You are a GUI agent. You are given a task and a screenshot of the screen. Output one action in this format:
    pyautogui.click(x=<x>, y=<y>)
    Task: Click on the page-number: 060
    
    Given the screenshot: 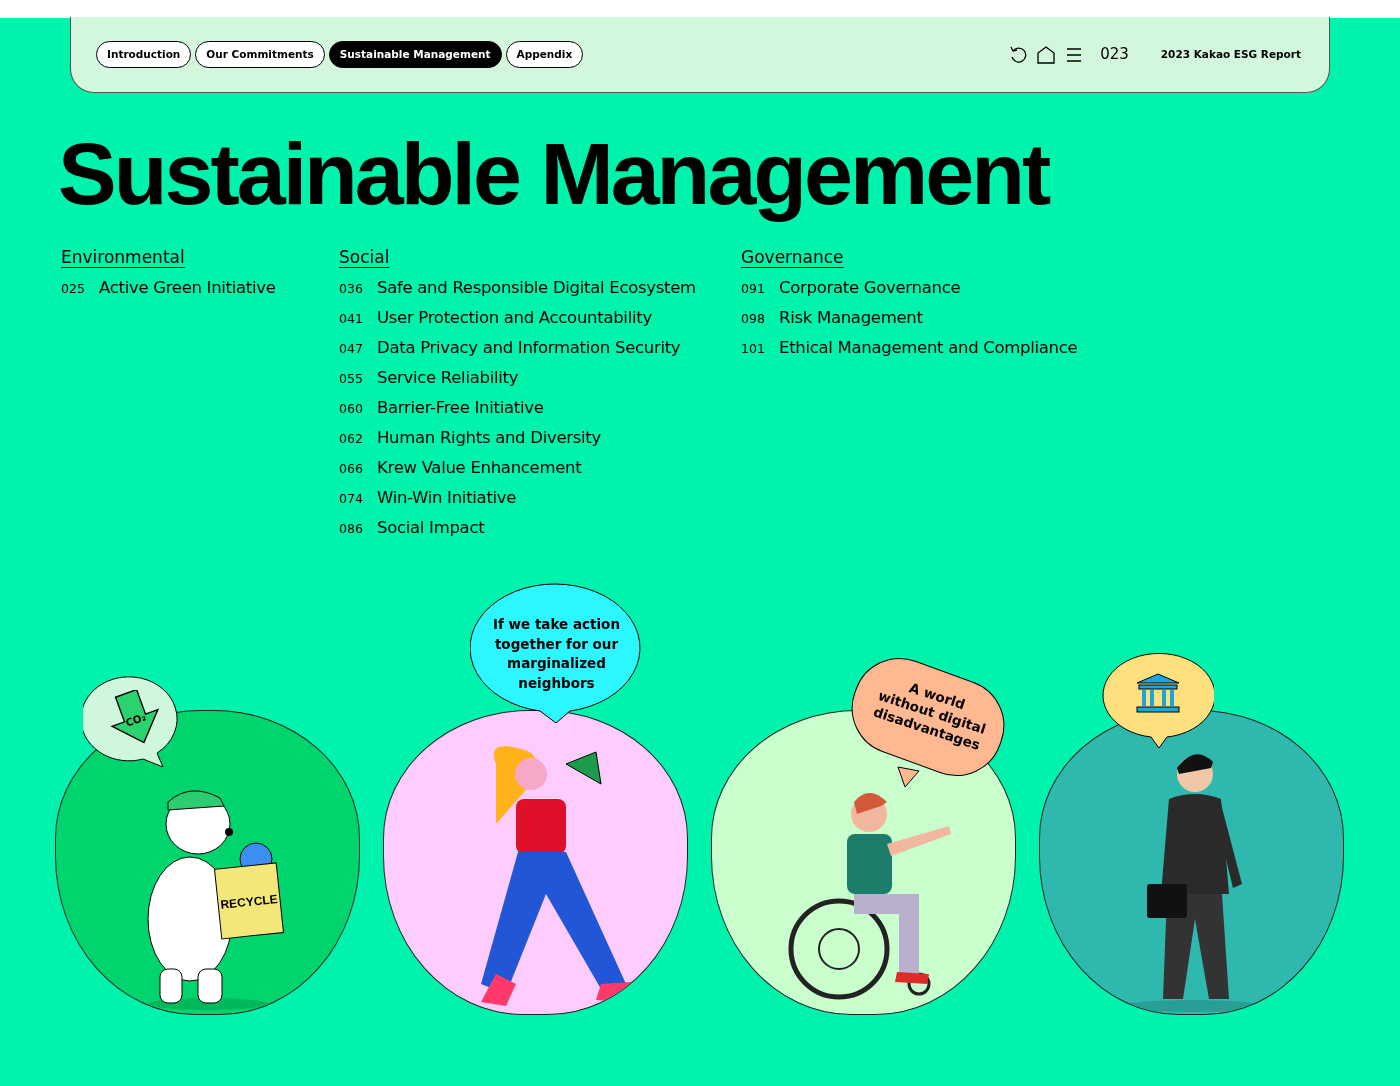 What is the action you would take?
    pyautogui.click(x=351, y=409)
    